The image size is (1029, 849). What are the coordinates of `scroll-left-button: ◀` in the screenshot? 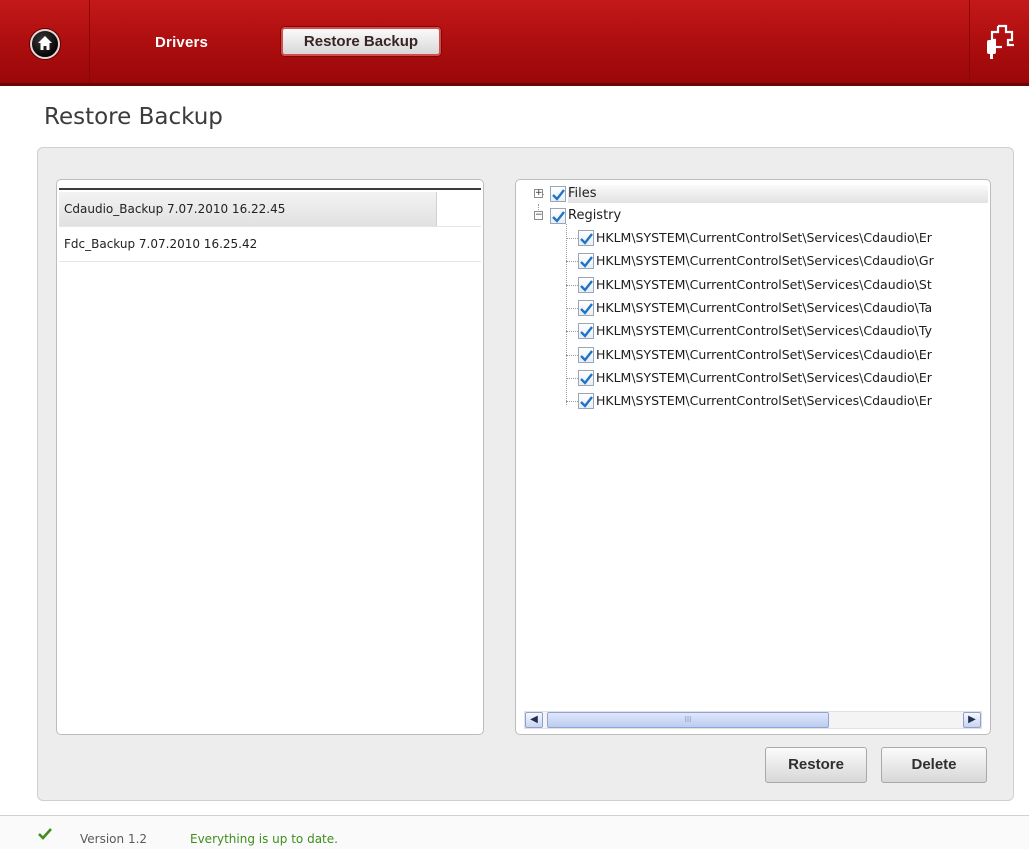 It's located at (534, 720).